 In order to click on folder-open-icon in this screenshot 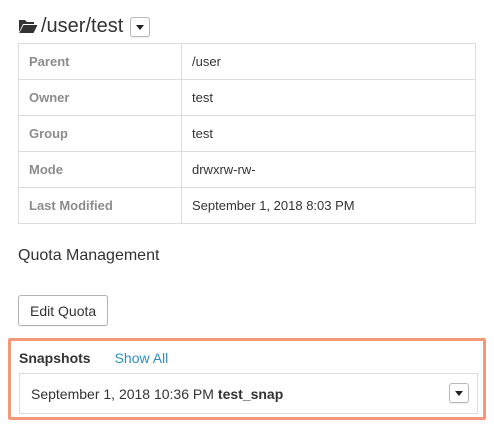, I will do `click(28, 26)`.